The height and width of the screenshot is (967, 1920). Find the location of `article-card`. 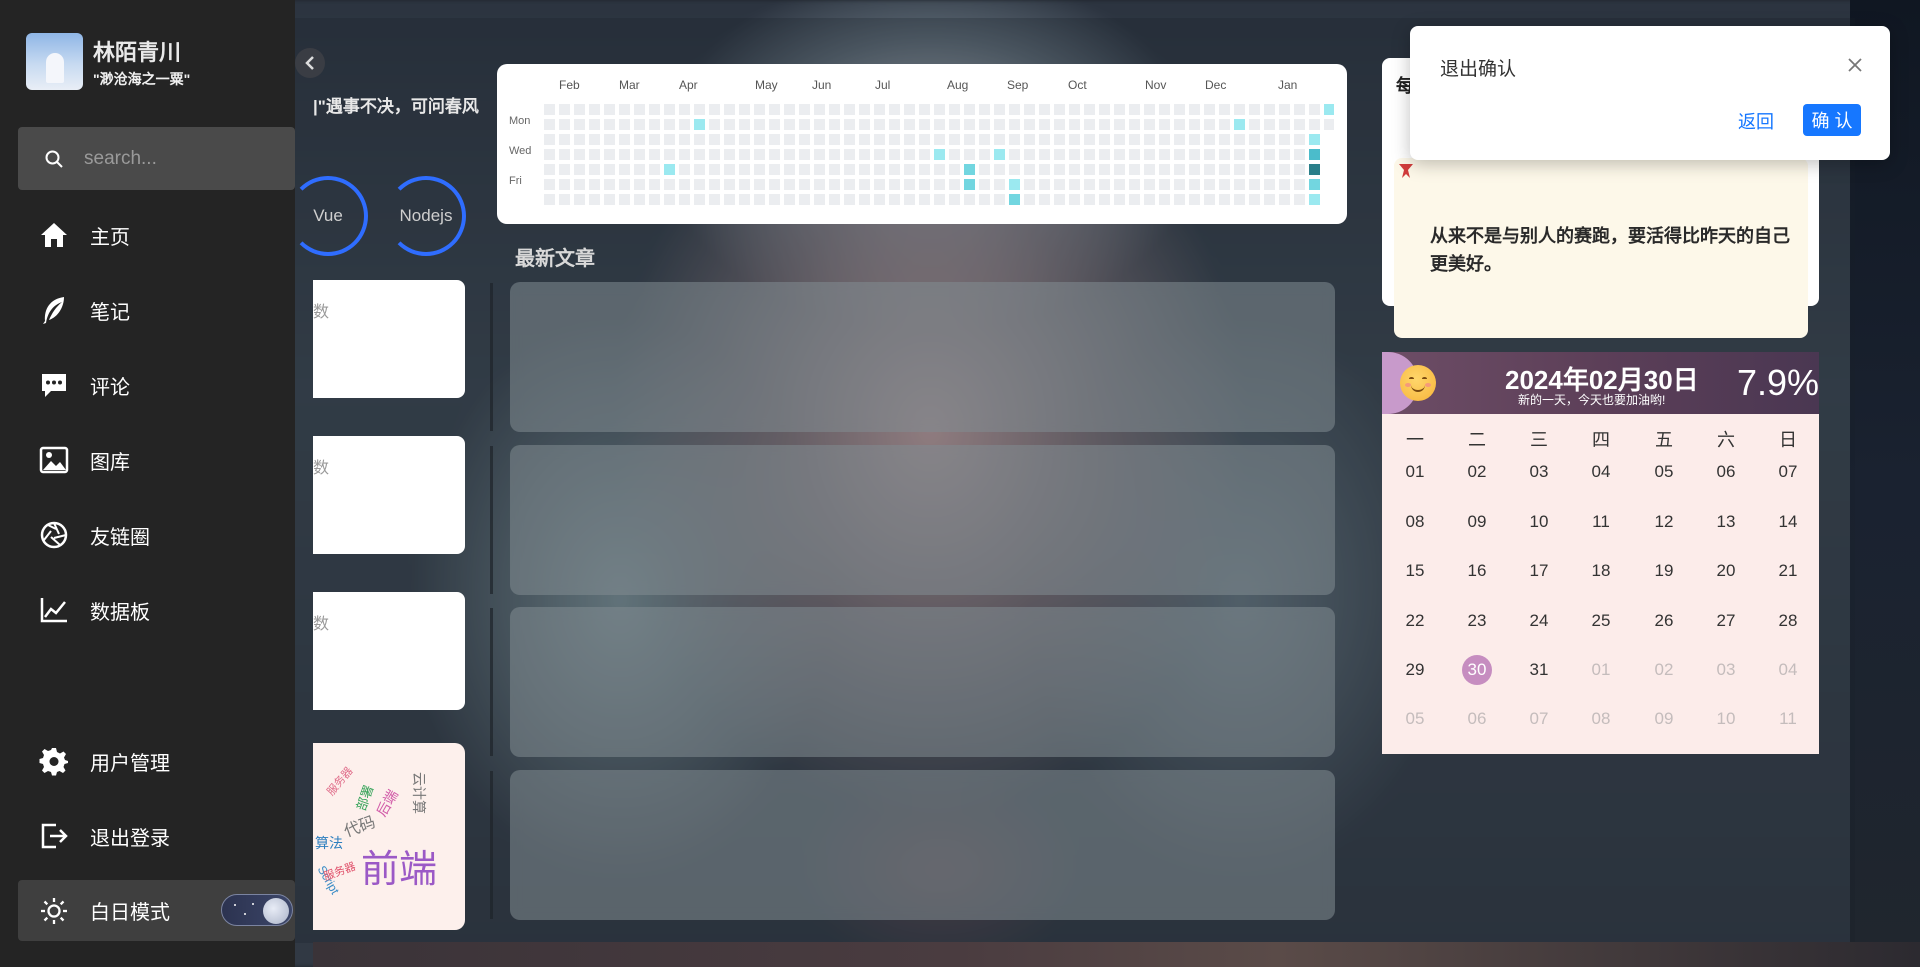

article-card is located at coordinates (922, 357).